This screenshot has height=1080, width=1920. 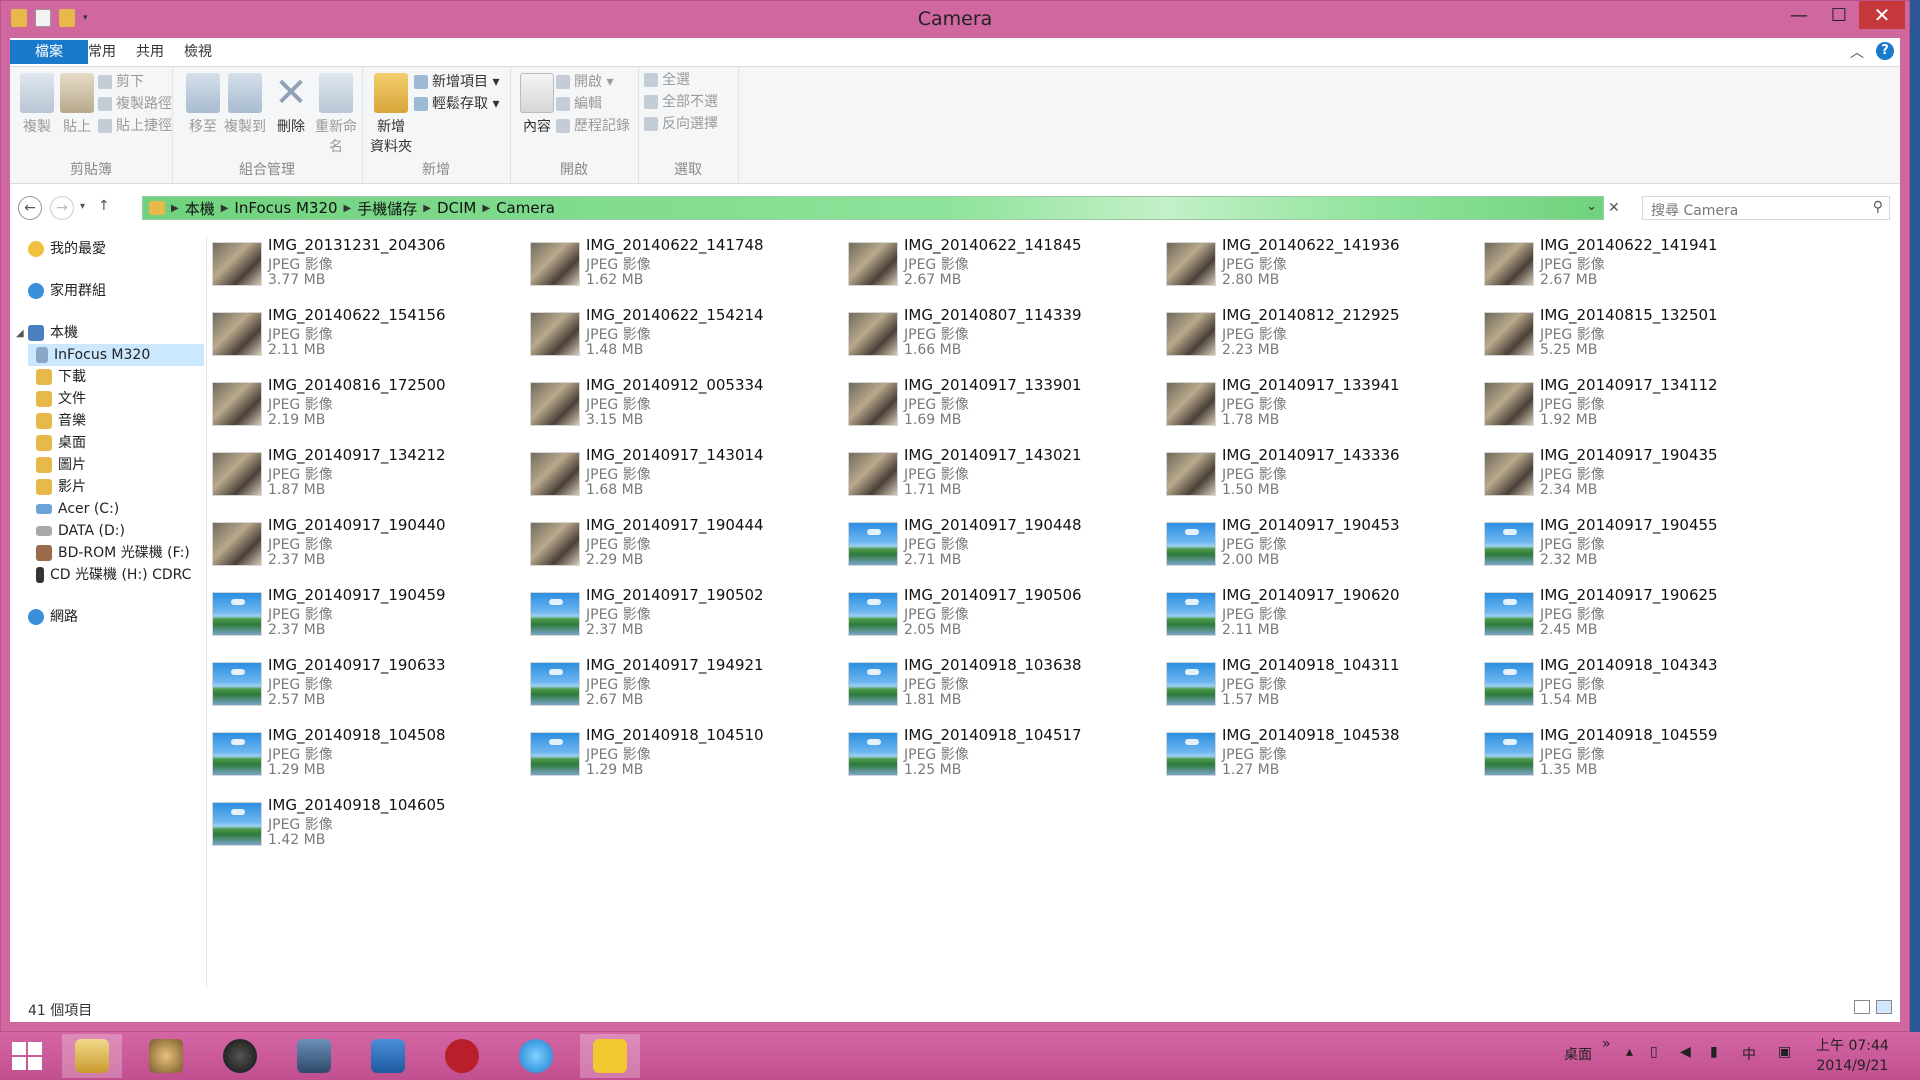 What do you see at coordinates (680, 614) in the screenshot?
I see `file-tile: IMG_20140917_190502 JPEG 影像 2.37 MB` at bounding box center [680, 614].